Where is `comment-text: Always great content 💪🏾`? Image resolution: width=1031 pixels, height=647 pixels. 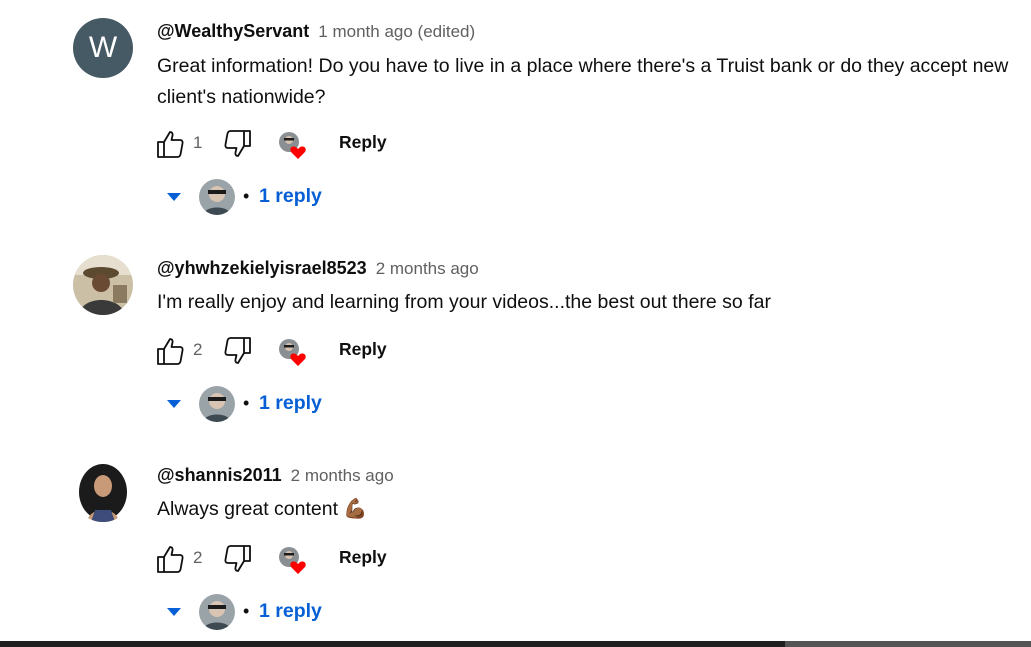 comment-text: Always great content 💪🏾 is located at coordinates (262, 509).